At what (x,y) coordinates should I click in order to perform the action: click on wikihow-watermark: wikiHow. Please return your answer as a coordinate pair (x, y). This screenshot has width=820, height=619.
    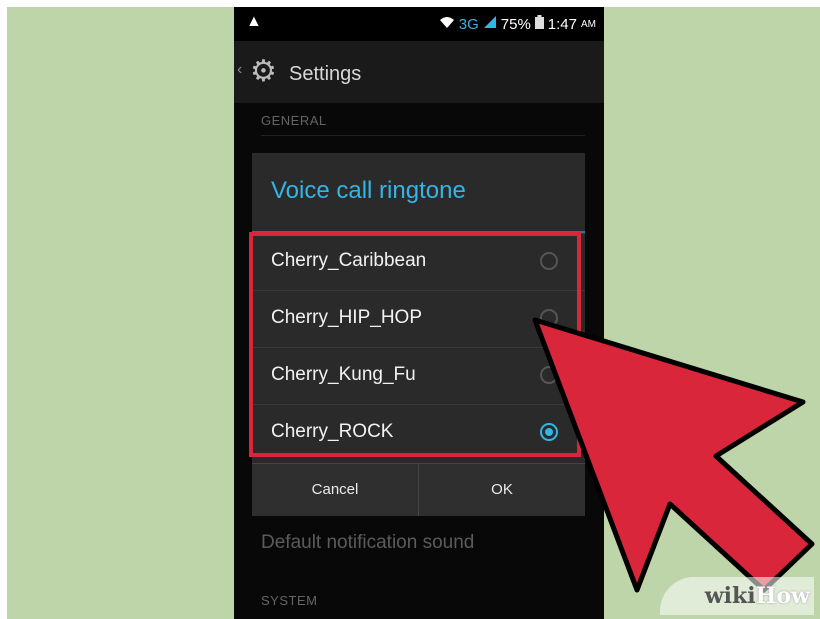
    Looking at the image, I should click on (737, 596).